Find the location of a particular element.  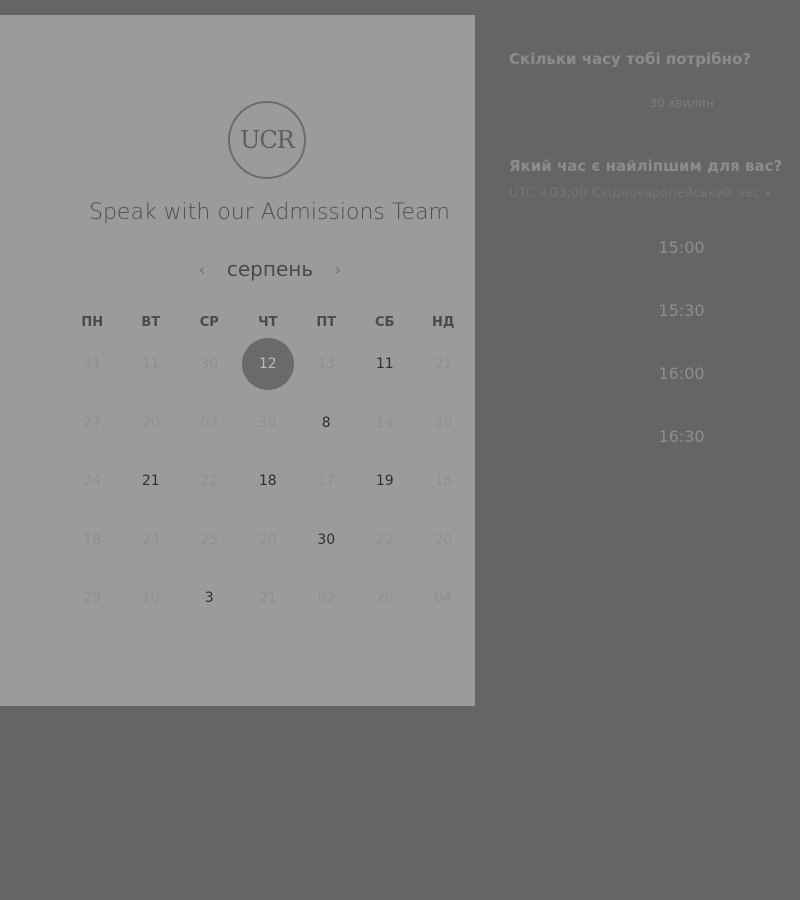

timezone-select: UTC +03:00 Східноєвропейський час ▾ is located at coordinates (640, 193).